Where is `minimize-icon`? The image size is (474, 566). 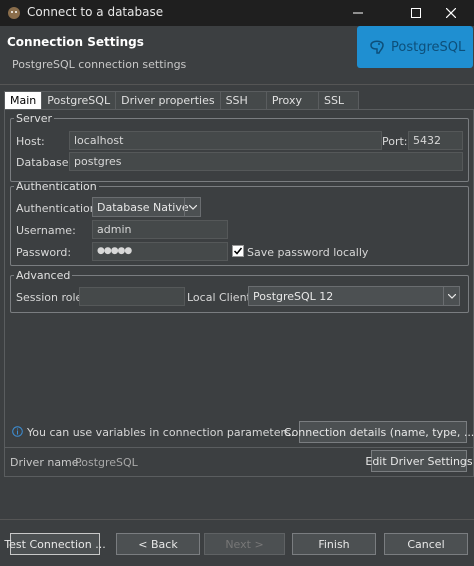 minimize-icon is located at coordinates (358, 13).